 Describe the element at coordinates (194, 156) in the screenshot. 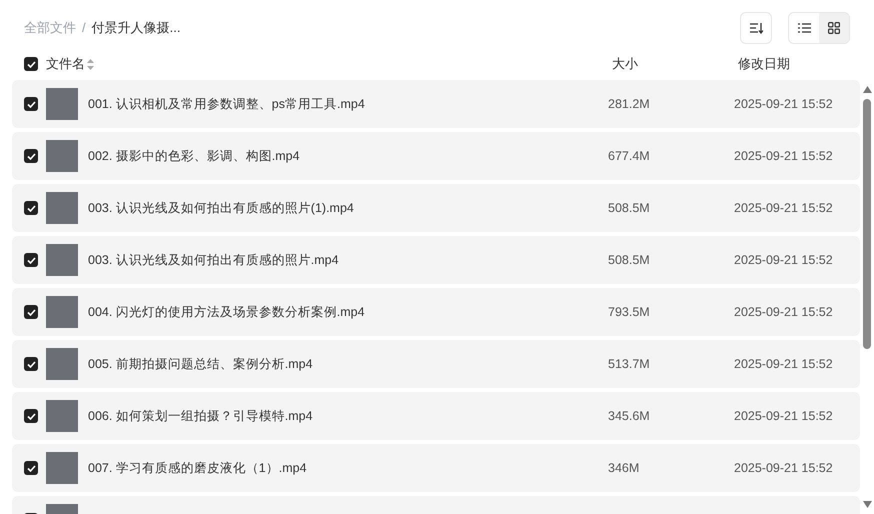

I see `file-name: 002. 摄影中的色彩、影调、构图.mp4` at that location.